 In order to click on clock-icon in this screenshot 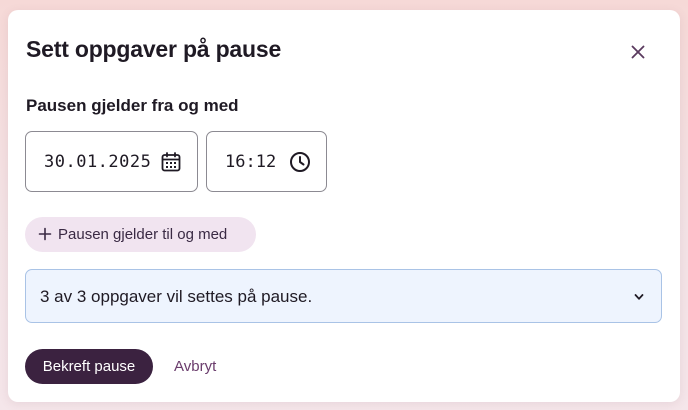, I will do `click(300, 162)`.